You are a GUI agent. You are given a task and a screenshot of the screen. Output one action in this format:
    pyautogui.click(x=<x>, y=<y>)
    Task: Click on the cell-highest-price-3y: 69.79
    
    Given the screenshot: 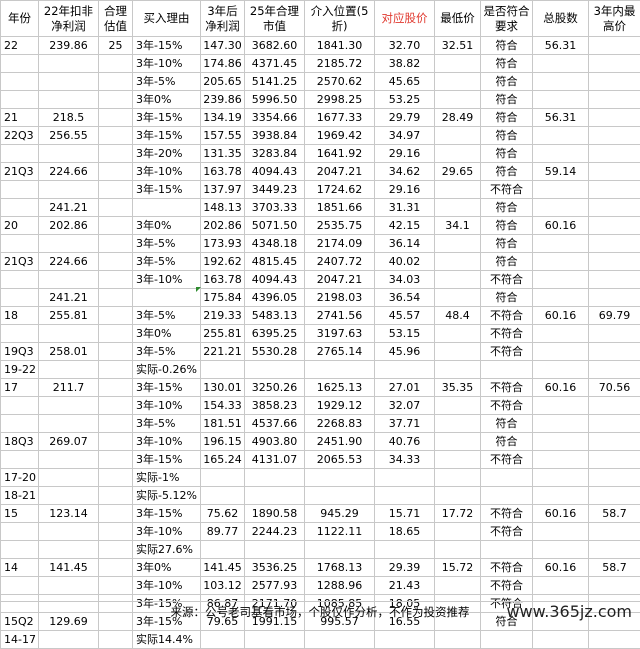 What is the action you would take?
    pyautogui.click(x=614, y=316)
    